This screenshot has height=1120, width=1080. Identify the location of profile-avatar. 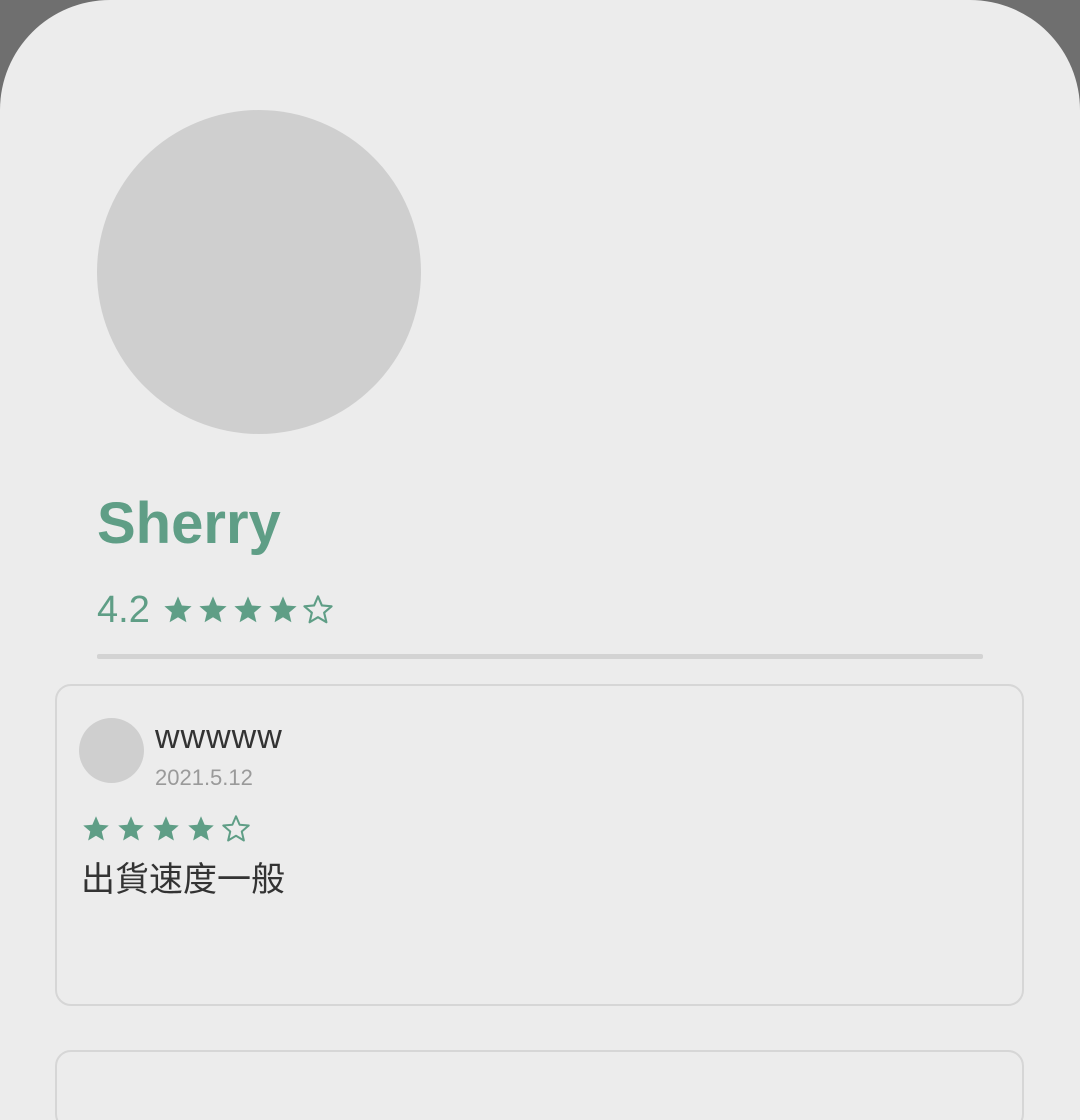
(259, 272).